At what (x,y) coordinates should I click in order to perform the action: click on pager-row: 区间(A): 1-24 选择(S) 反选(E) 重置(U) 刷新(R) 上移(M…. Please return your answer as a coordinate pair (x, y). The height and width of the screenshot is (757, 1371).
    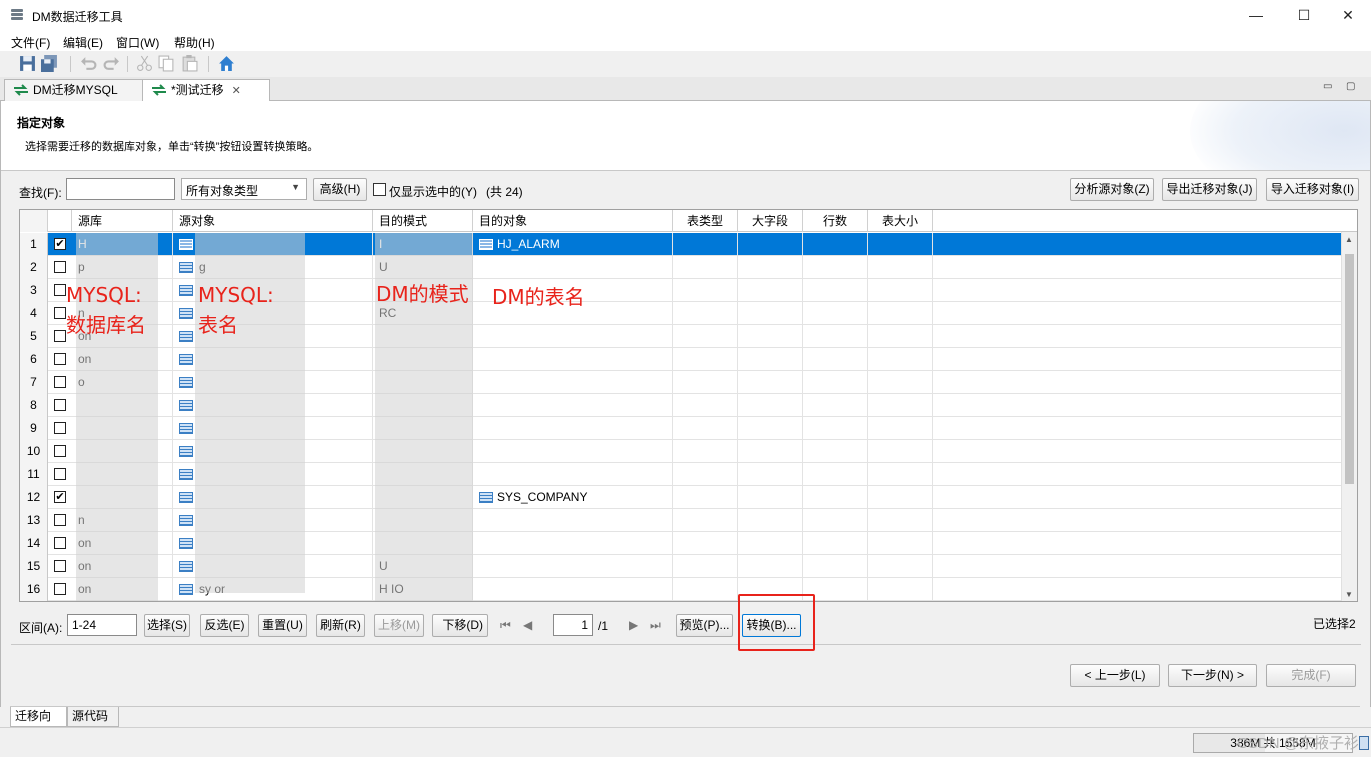
    Looking at the image, I should click on (685, 627).